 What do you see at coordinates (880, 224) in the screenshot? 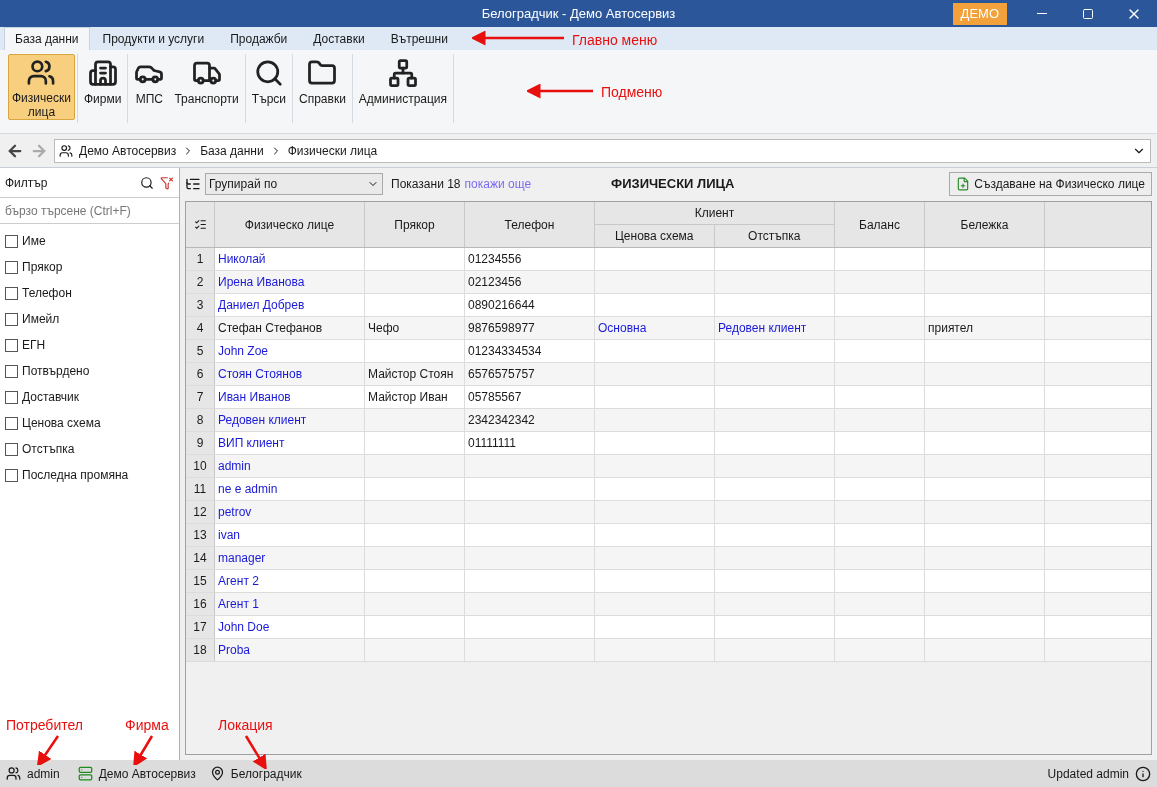
I see `column-header: Баланс` at bounding box center [880, 224].